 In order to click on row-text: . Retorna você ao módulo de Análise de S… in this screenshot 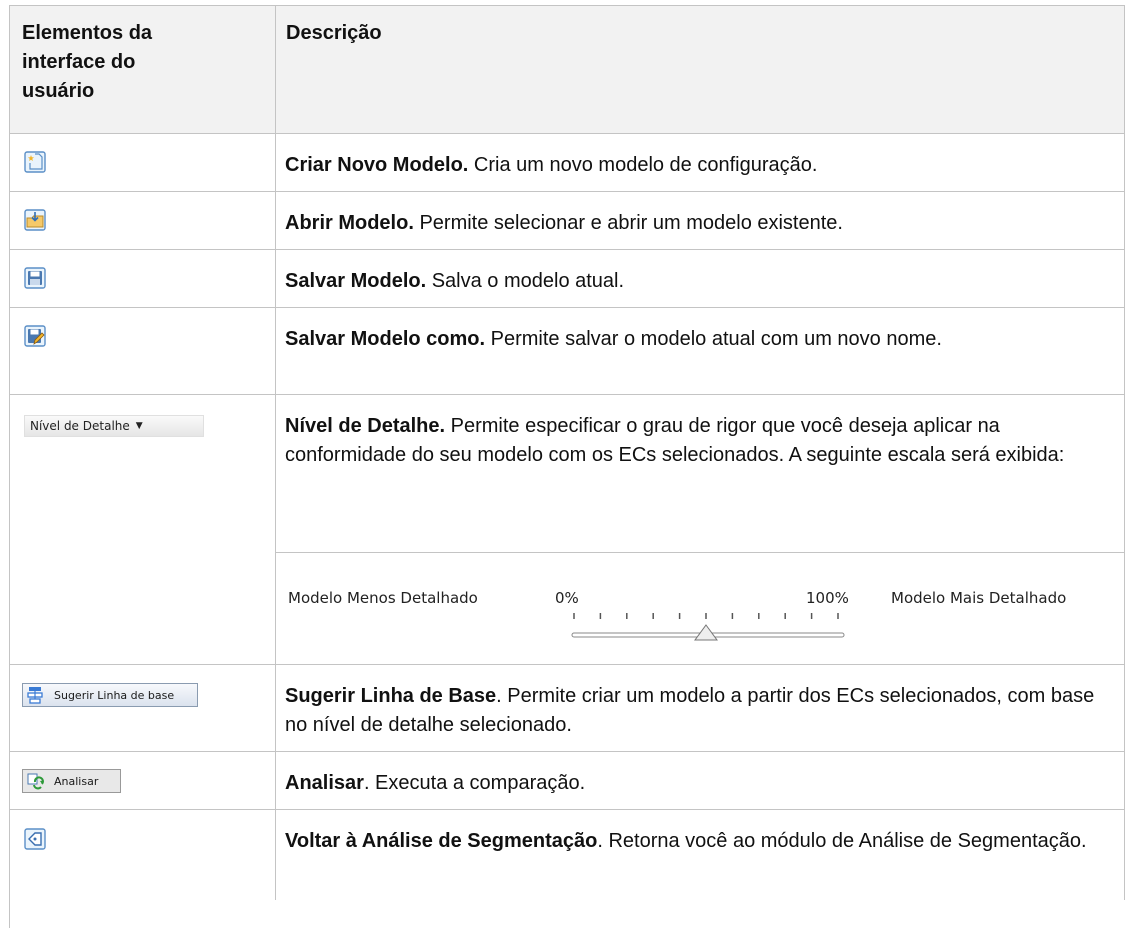, I will do `click(842, 841)`.